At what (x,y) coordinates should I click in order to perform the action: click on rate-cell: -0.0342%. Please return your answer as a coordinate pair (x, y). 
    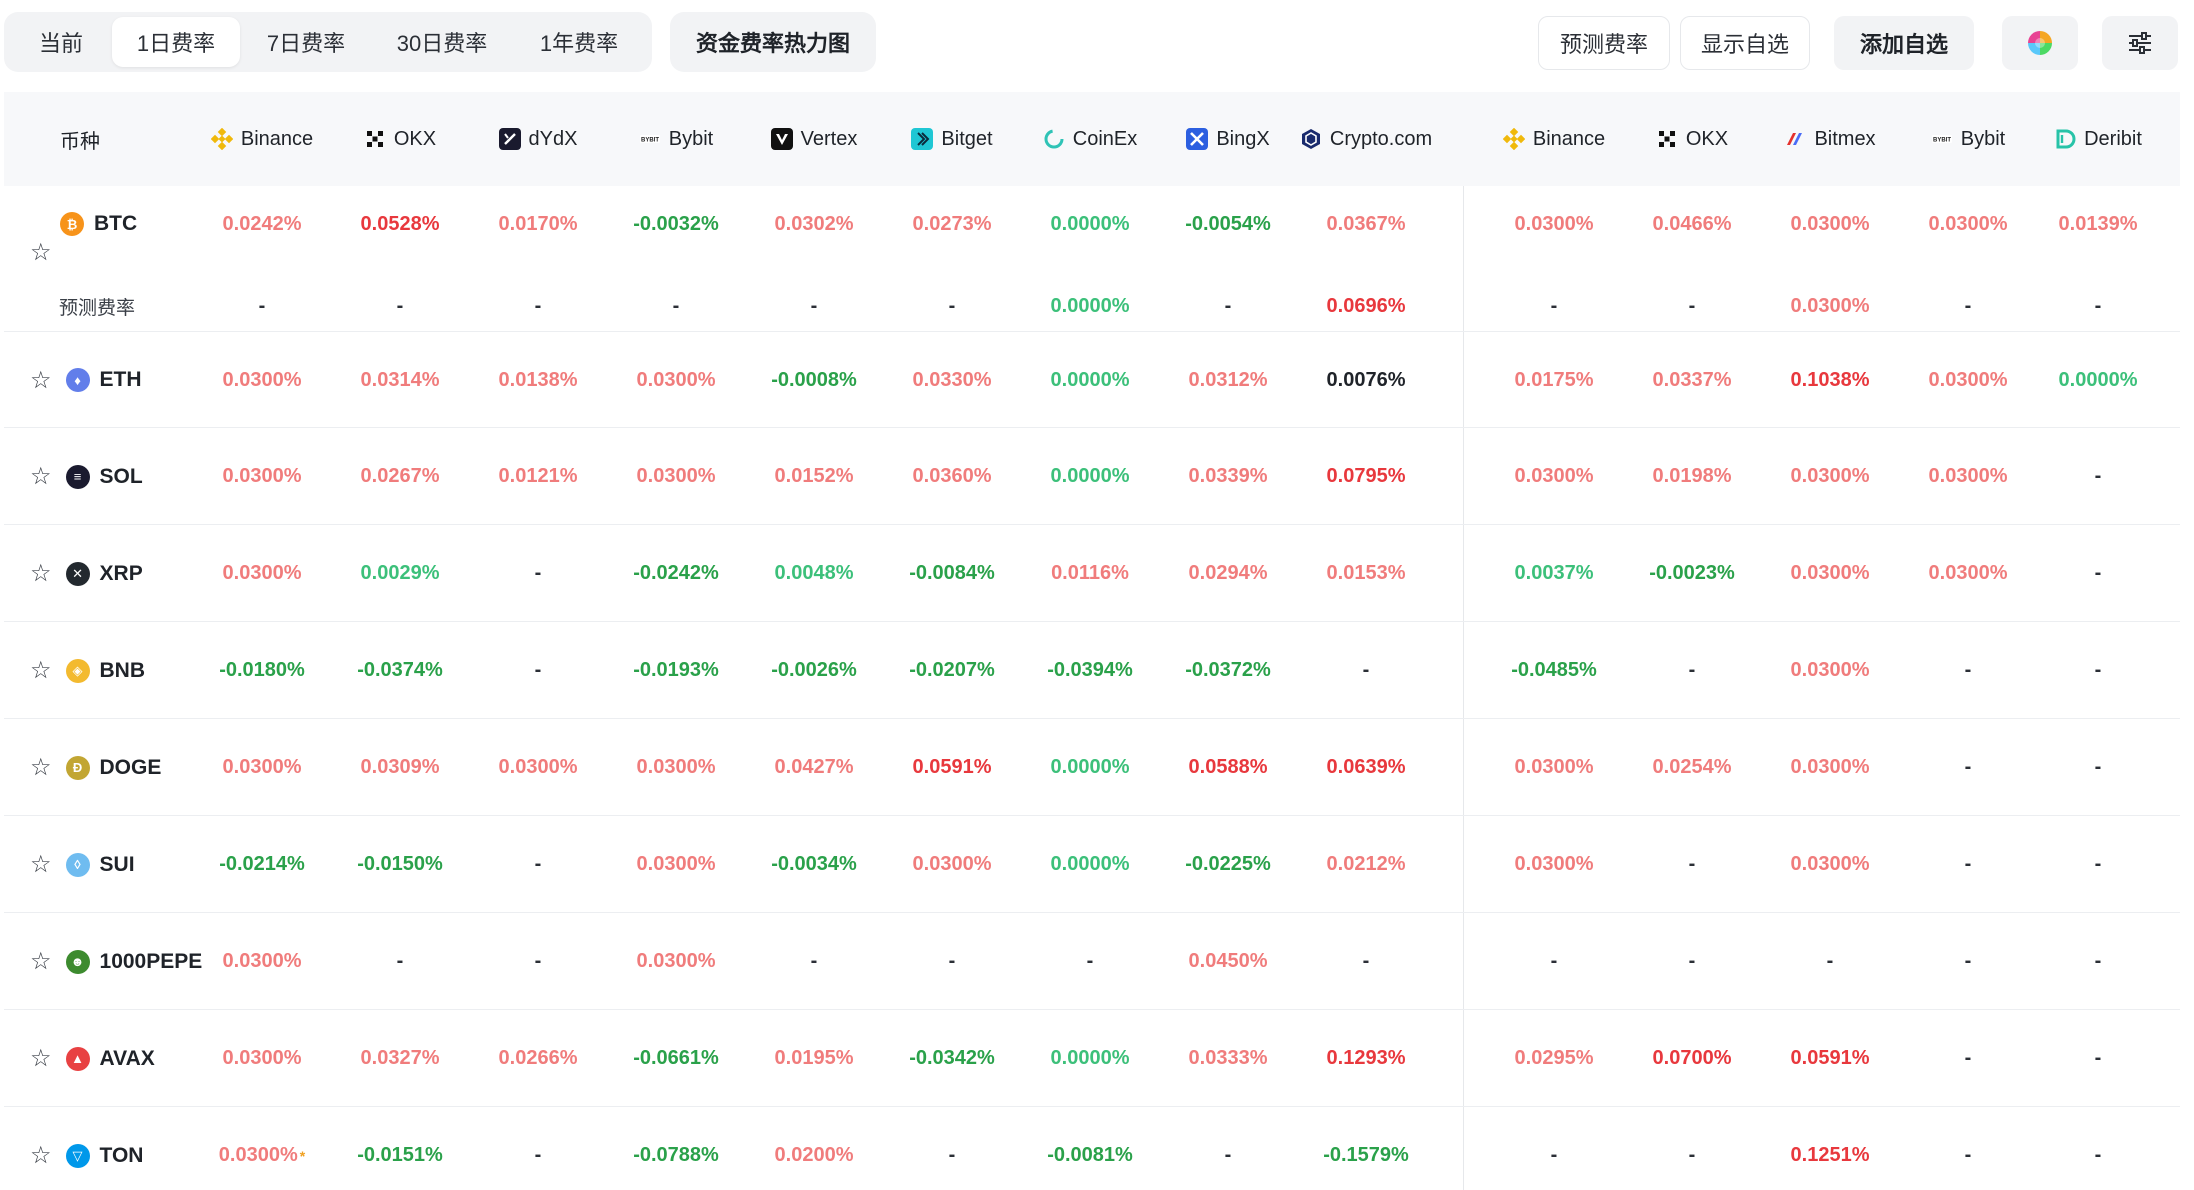
    Looking at the image, I should click on (952, 1059).